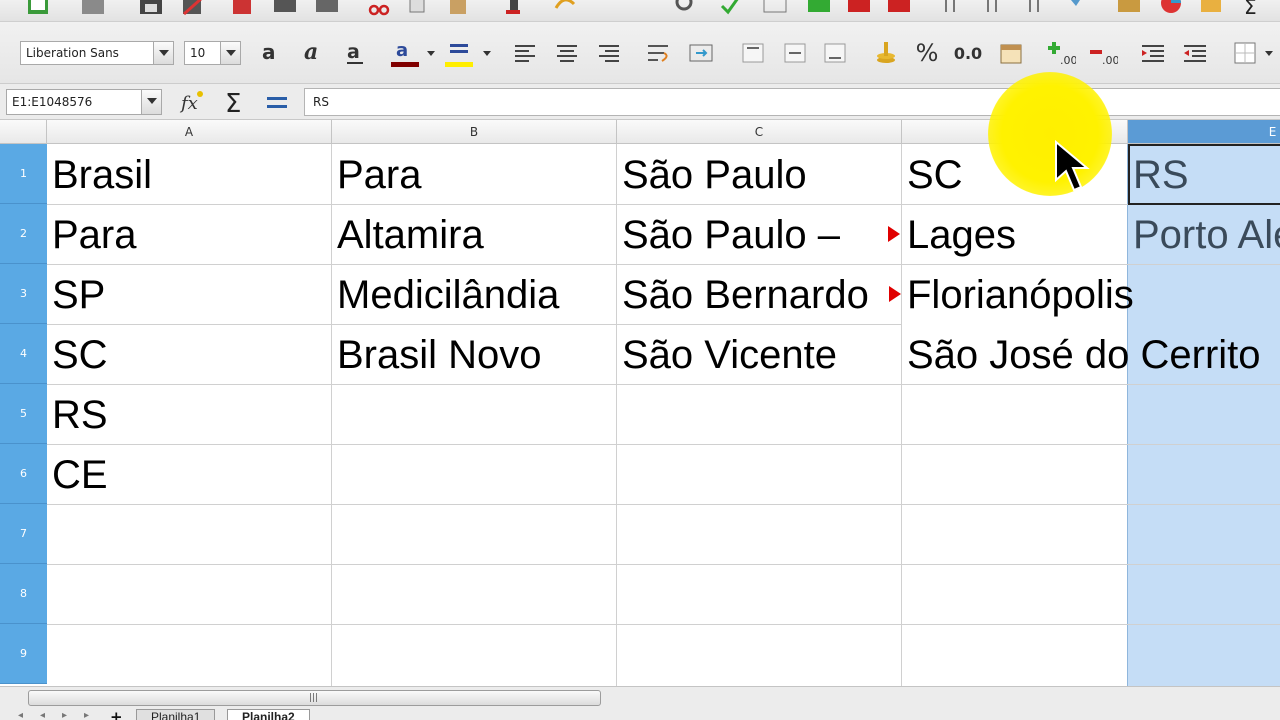  Describe the element at coordinates (176, 714) in the screenshot. I see `sheet-tab-planilha1: Planilha1` at that location.